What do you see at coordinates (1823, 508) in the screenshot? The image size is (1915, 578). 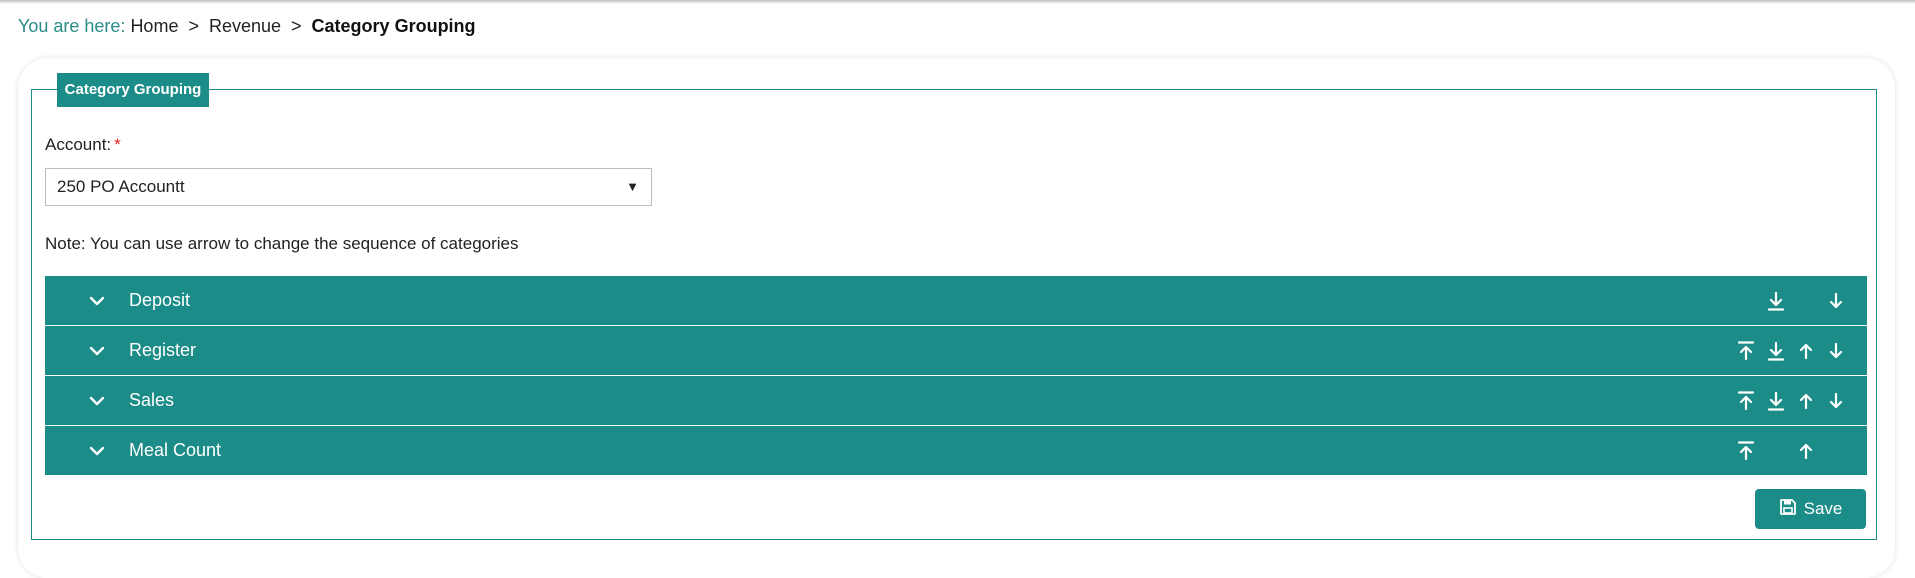 I see `save-button-label: Save` at bounding box center [1823, 508].